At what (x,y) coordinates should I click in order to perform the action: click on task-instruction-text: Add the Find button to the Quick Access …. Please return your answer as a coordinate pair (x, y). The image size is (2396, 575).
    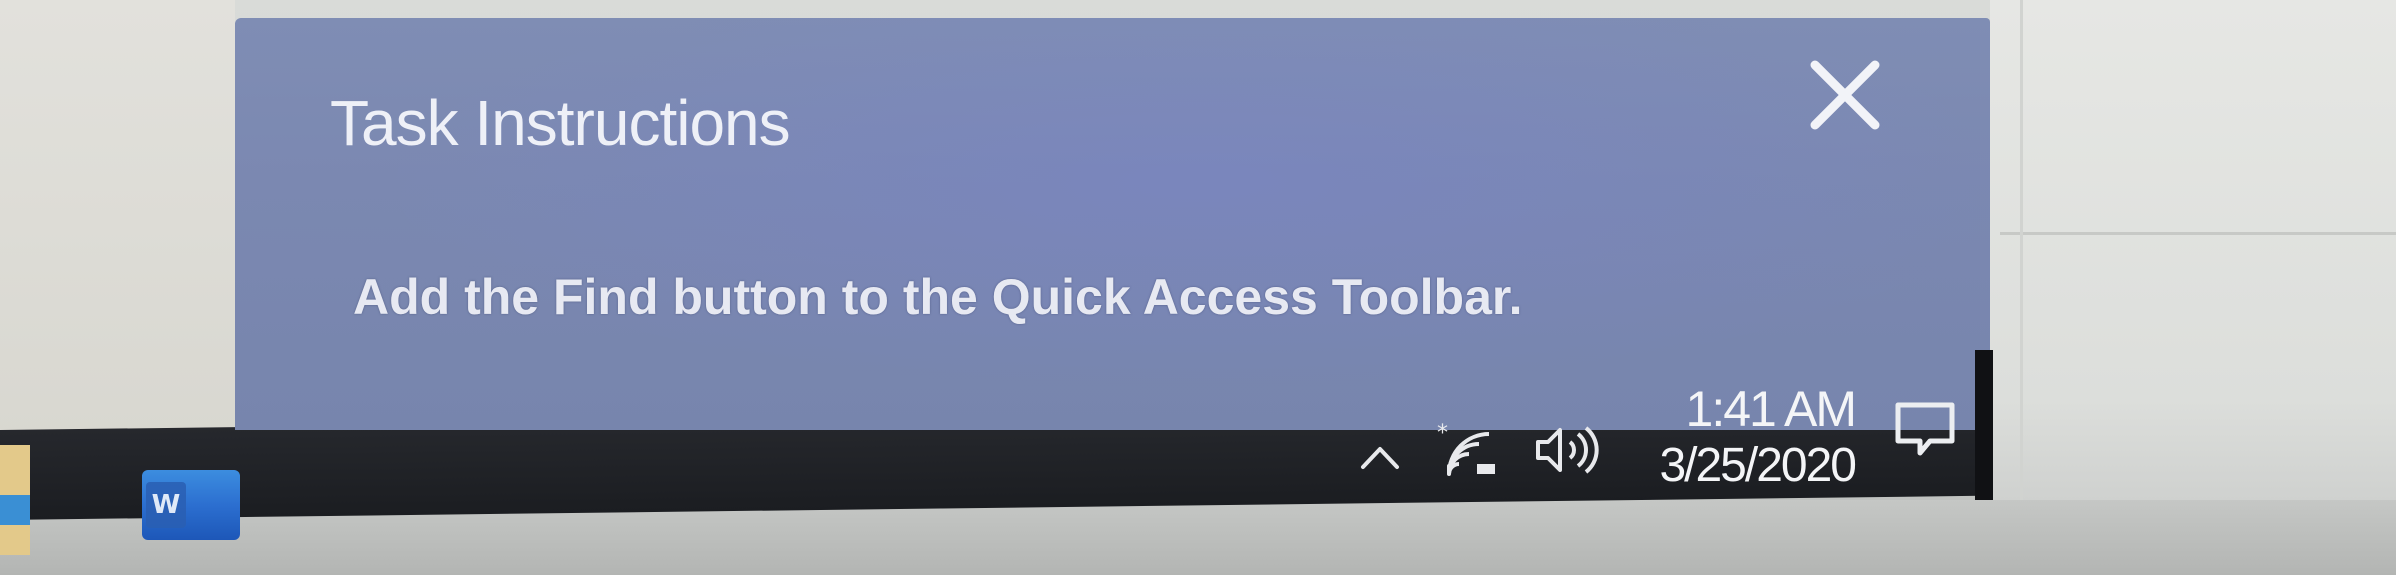
    Looking at the image, I should click on (938, 297).